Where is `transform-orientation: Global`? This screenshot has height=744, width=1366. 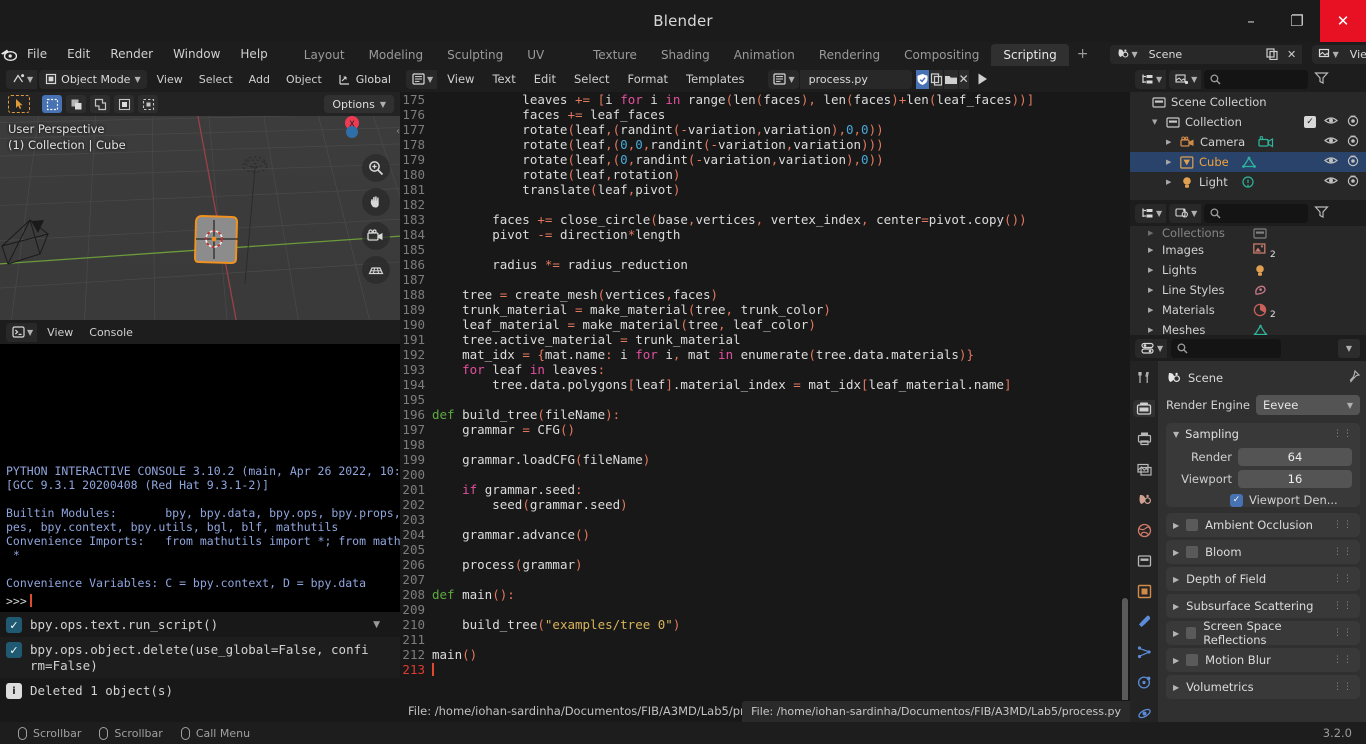
transform-orientation: Global is located at coordinates (364, 79).